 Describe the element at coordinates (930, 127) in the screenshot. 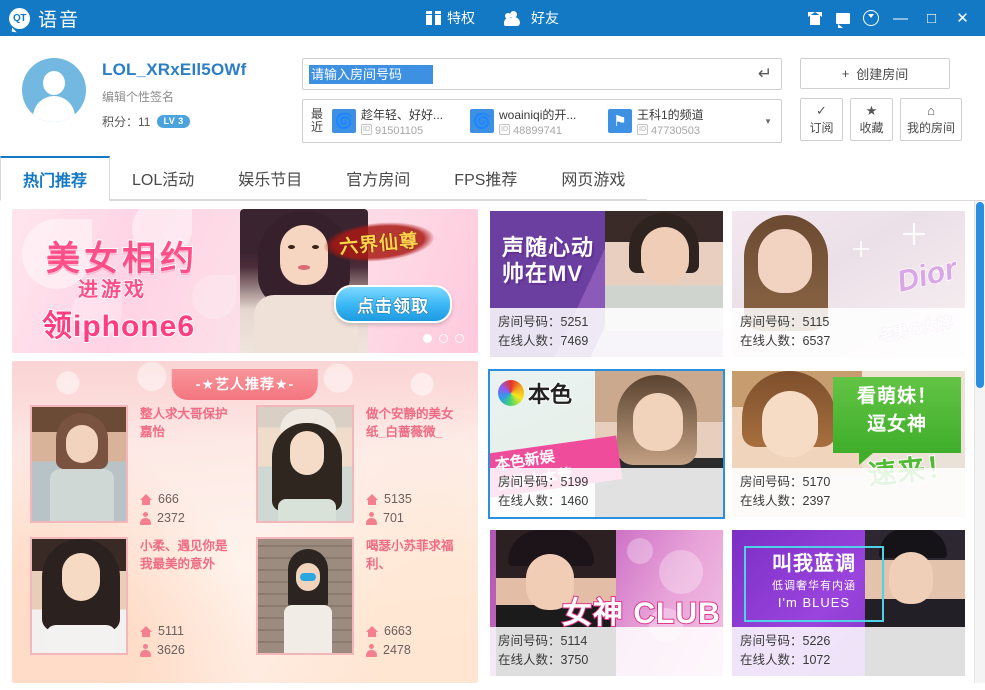

I see `my-room-label: 我的房间` at that location.